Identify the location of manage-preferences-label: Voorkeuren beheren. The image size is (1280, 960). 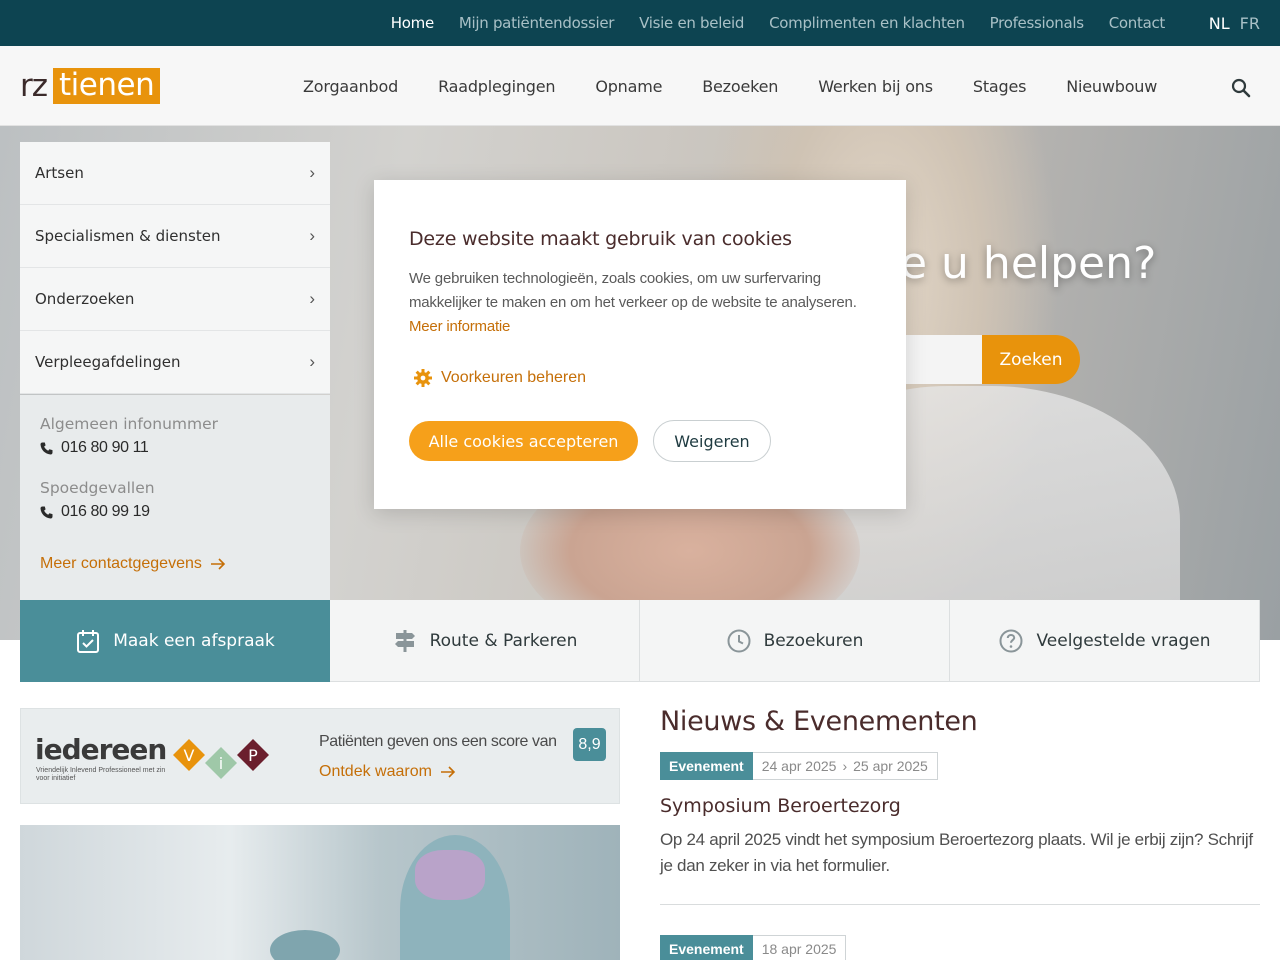
(513, 377).